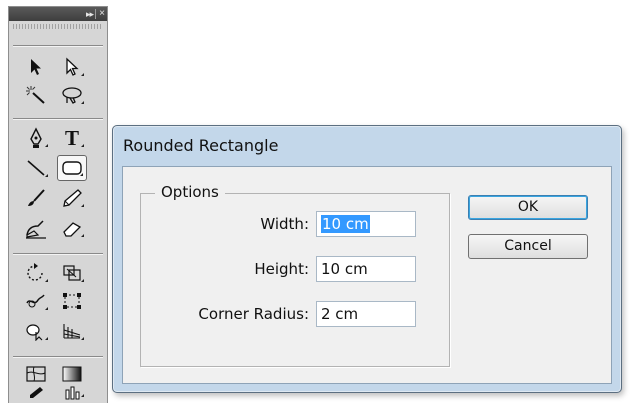 The image size is (630, 405). What do you see at coordinates (201, 145) in the screenshot?
I see `dialog-title: Rounded Rectangle` at bounding box center [201, 145].